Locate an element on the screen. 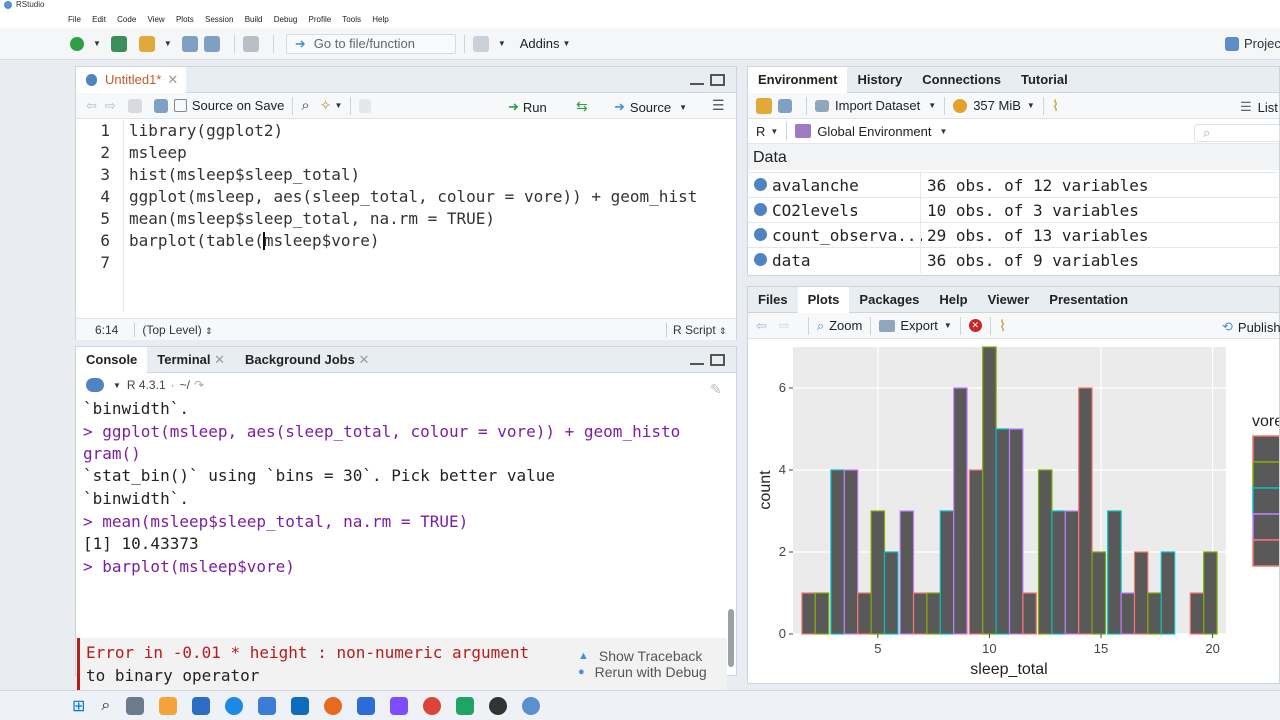 The width and height of the screenshot is (1280, 720). global-environment-selector: Global Environment is located at coordinates (874, 131).